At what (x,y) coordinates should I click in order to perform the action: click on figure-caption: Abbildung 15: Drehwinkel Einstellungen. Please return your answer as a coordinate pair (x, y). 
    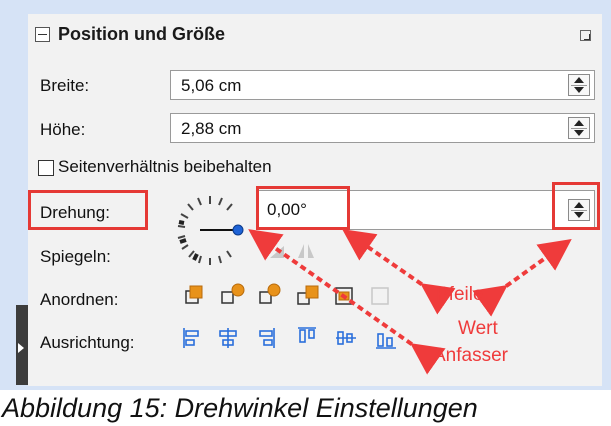
    Looking at the image, I should click on (240, 408).